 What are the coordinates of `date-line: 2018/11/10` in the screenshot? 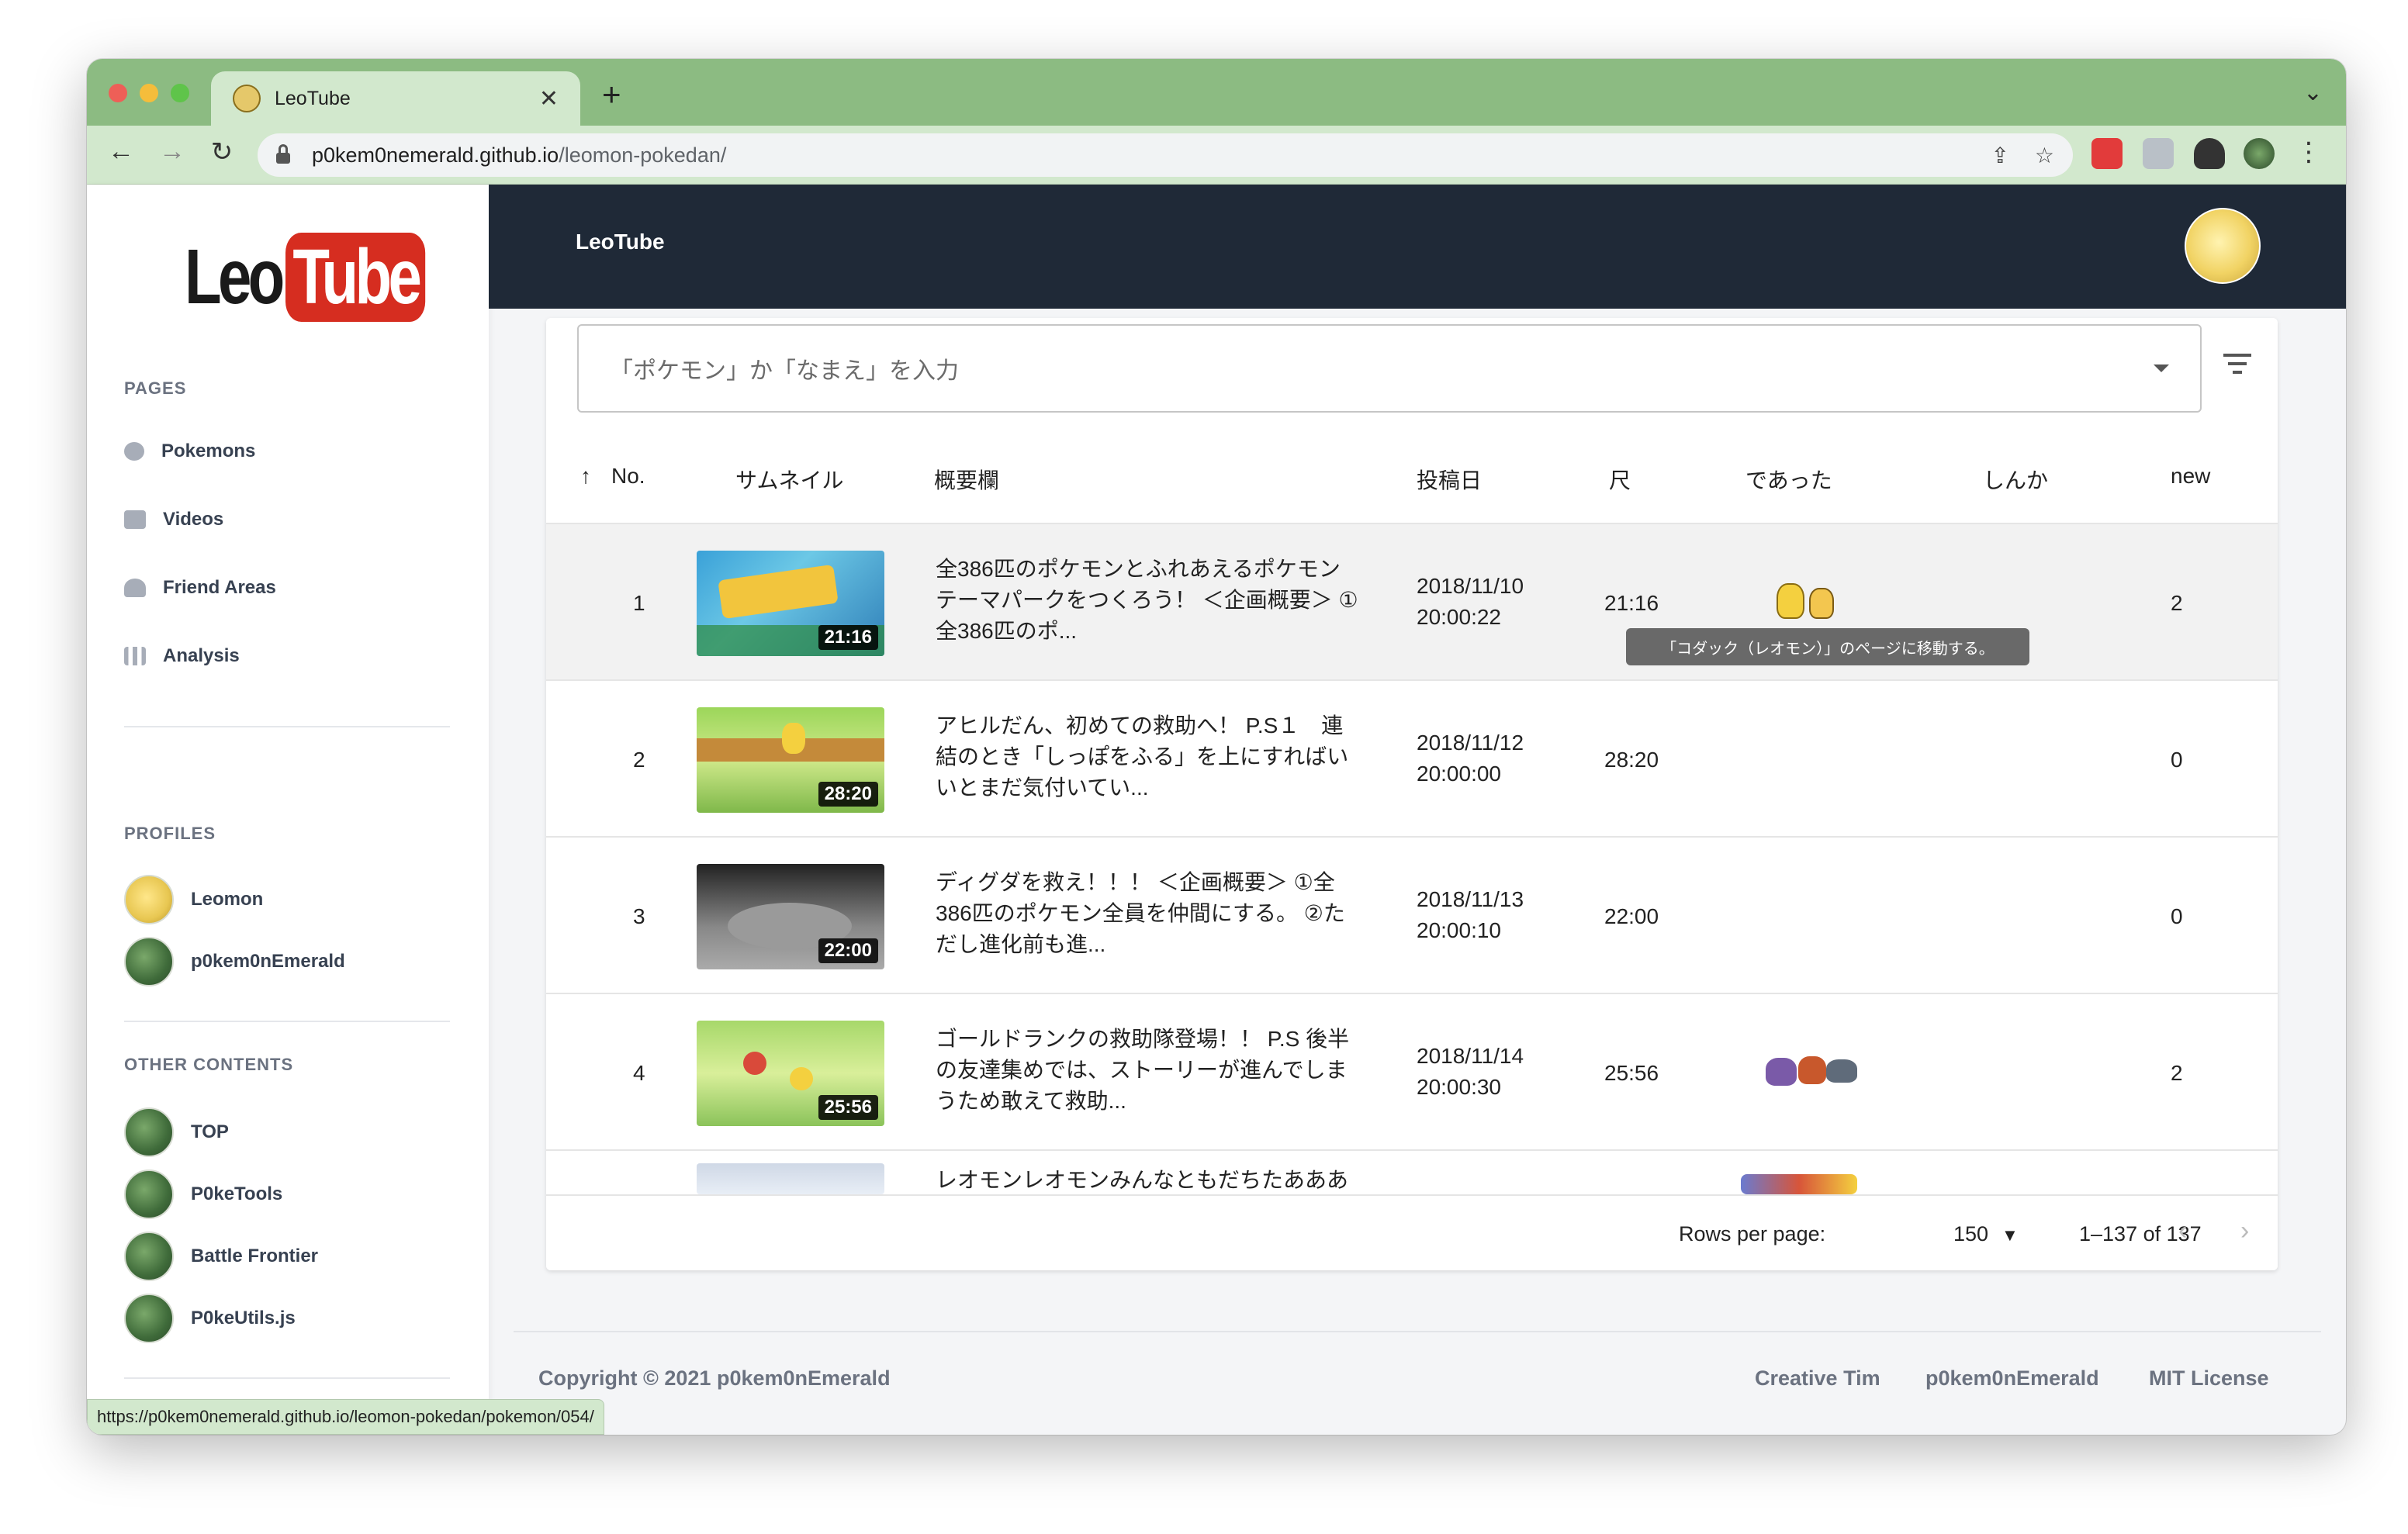 It's located at (1471, 586).